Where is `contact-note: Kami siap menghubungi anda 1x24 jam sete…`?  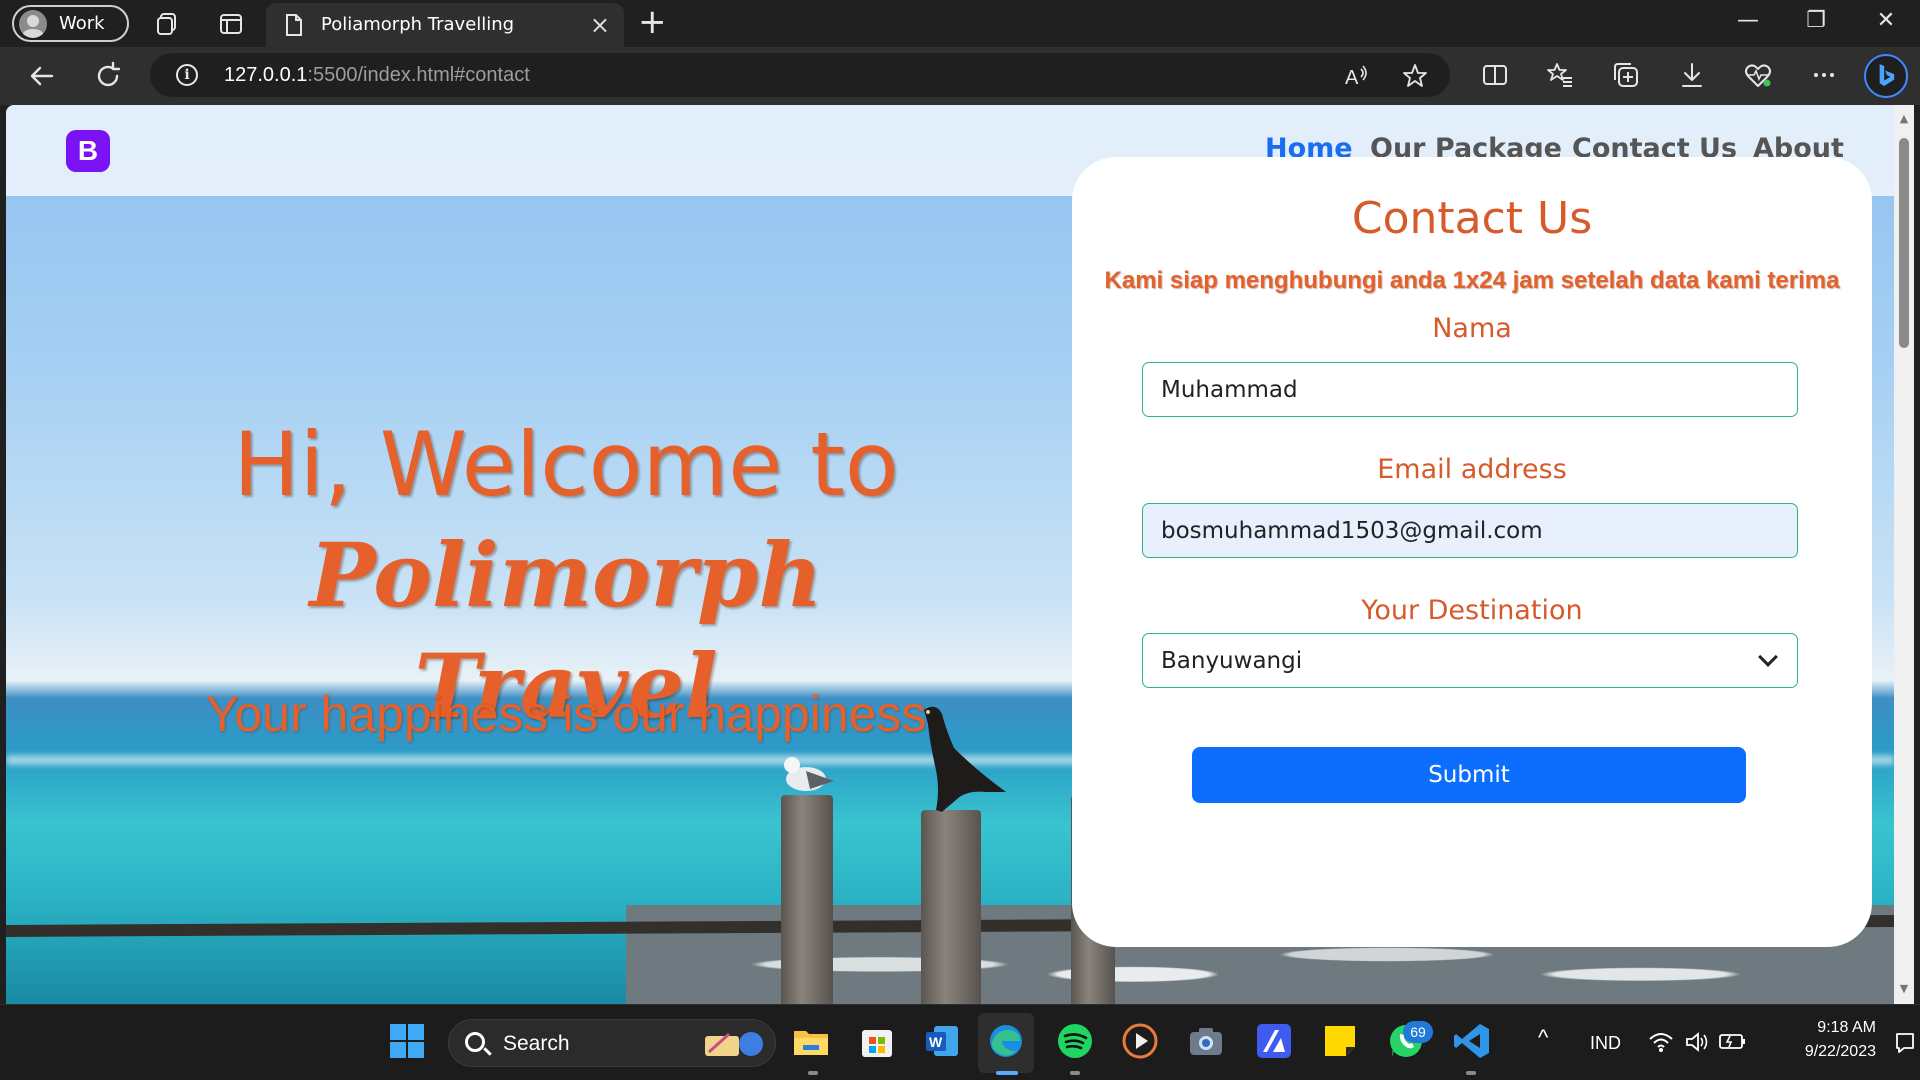 contact-note: Kami siap menghubungi anda 1x24 jam sete… is located at coordinates (1472, 280).